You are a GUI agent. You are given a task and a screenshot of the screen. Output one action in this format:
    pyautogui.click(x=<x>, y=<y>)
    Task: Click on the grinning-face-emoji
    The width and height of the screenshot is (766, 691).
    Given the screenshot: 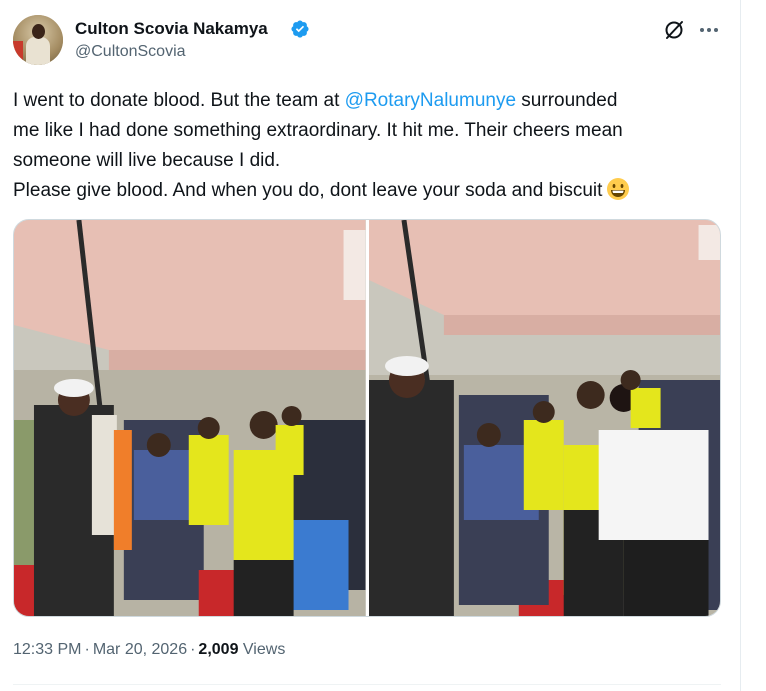 What is the action you would take?
    pyautogui.click(x=618, y=189)
    